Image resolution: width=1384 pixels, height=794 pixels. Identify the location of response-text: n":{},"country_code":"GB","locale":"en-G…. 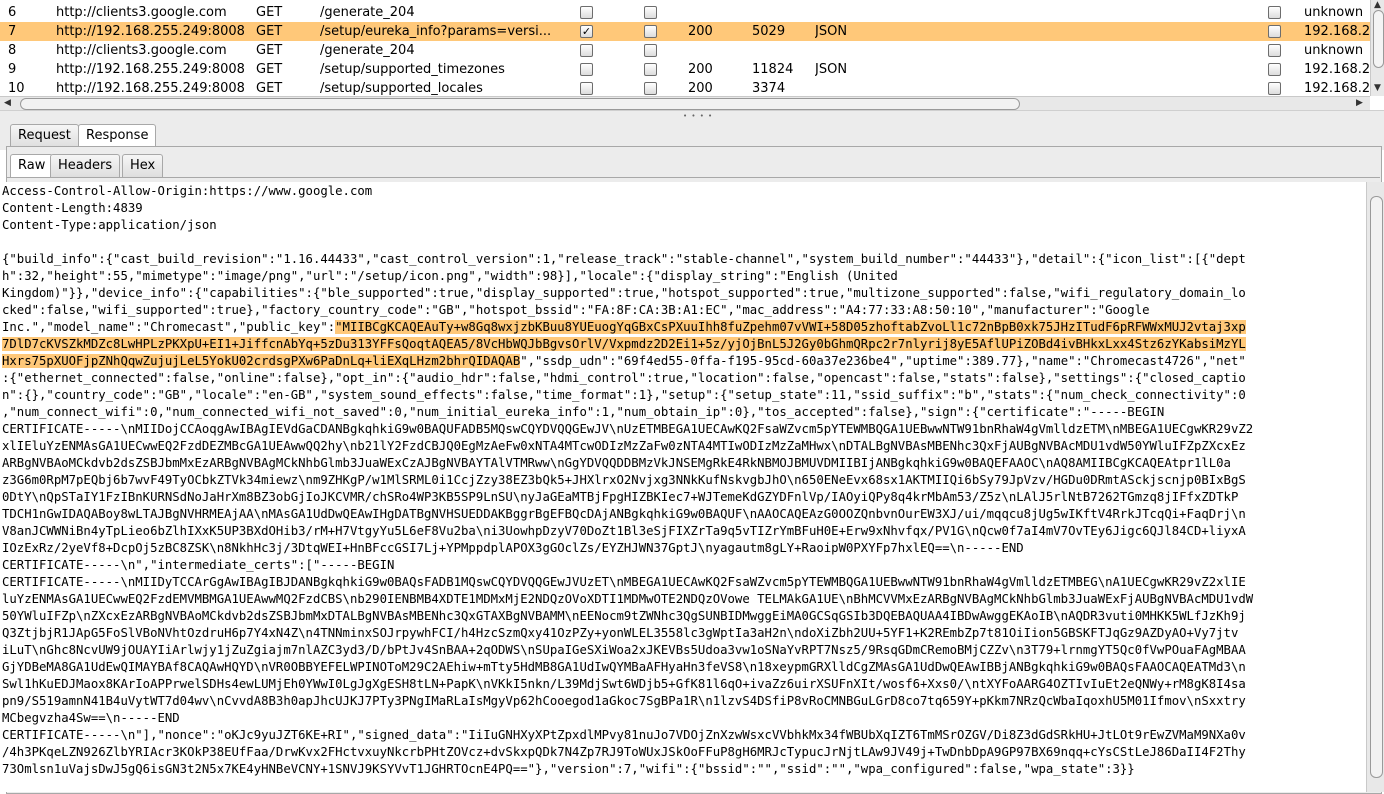
(624, 395).